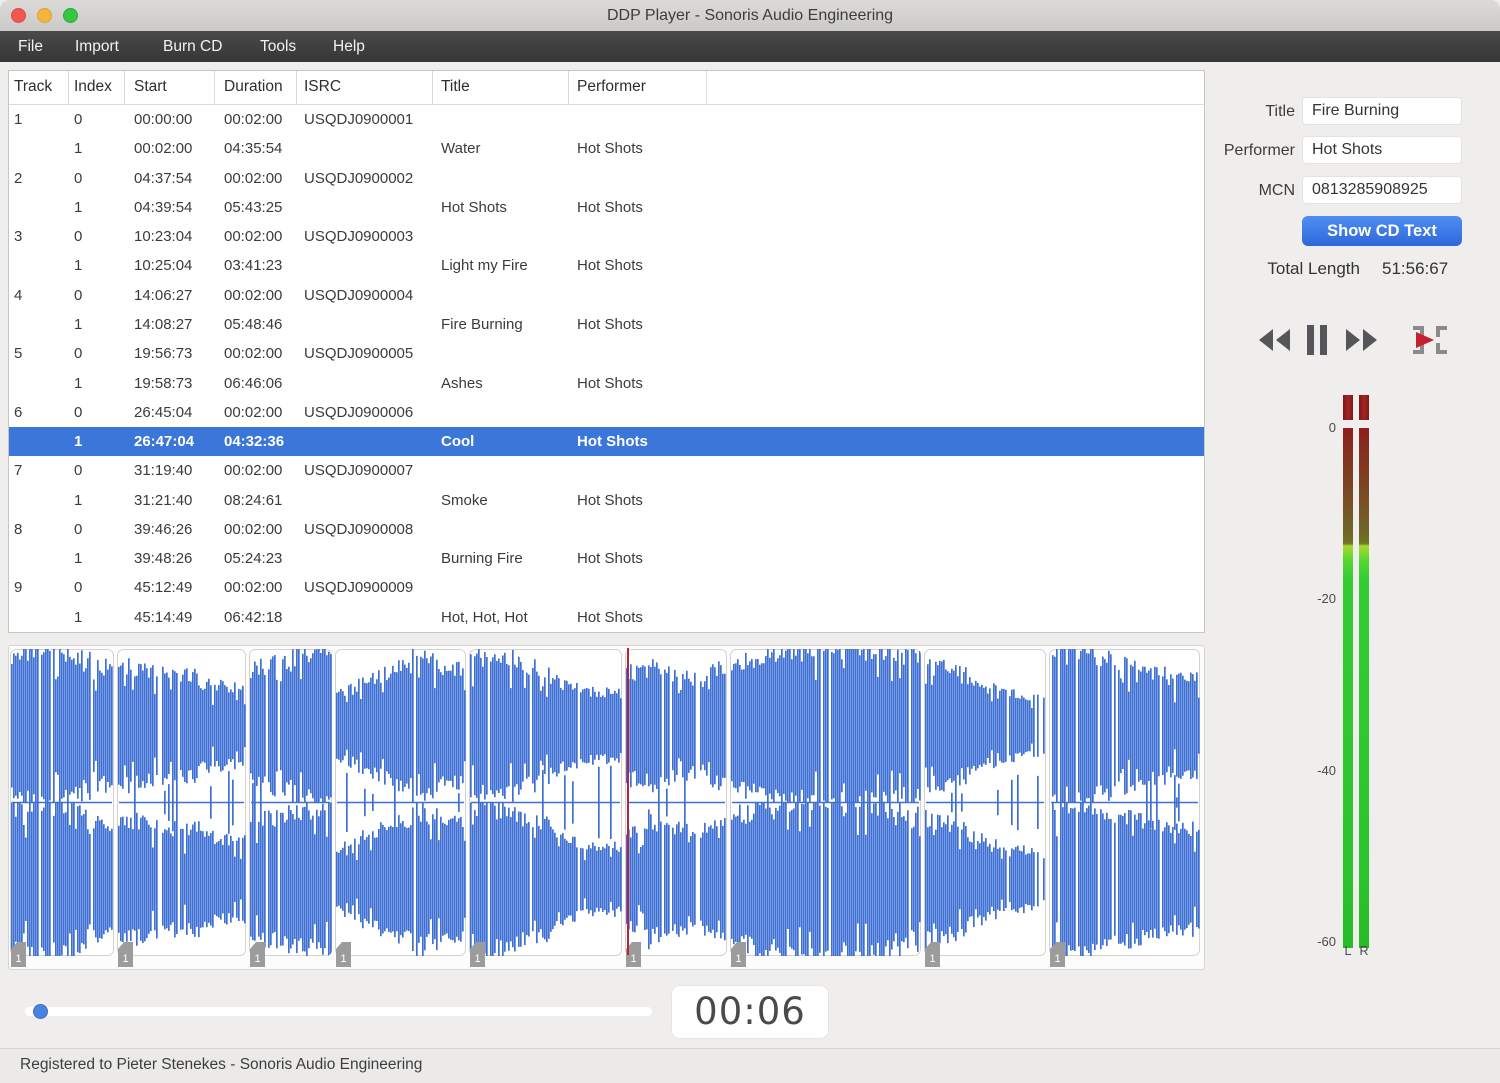  Describe the element at coordinates (163, 588) in the screenshot. I see `cell-start: 45:12:49` at that location.